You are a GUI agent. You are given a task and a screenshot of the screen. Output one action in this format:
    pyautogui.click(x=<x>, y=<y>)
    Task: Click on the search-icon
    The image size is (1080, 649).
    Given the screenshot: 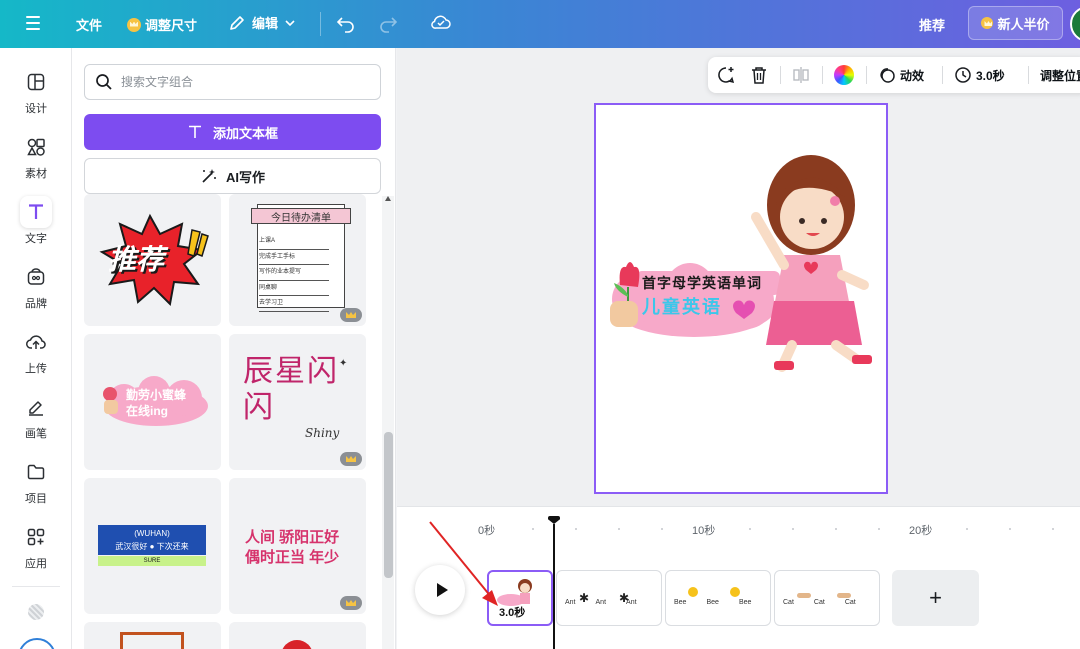 What is the action you would take?
    pyautogui.click(x=104, y=82)
    